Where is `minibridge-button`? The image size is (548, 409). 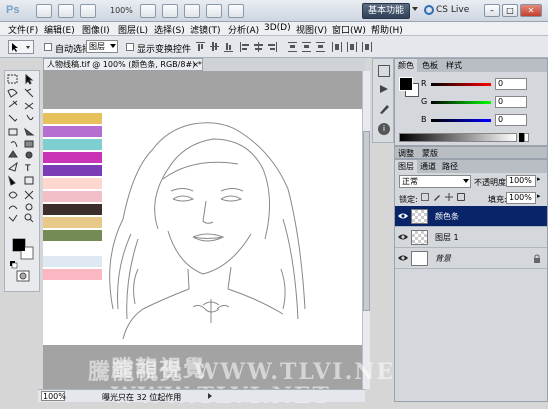
minibridge-button is located at coordinates (66, 11).